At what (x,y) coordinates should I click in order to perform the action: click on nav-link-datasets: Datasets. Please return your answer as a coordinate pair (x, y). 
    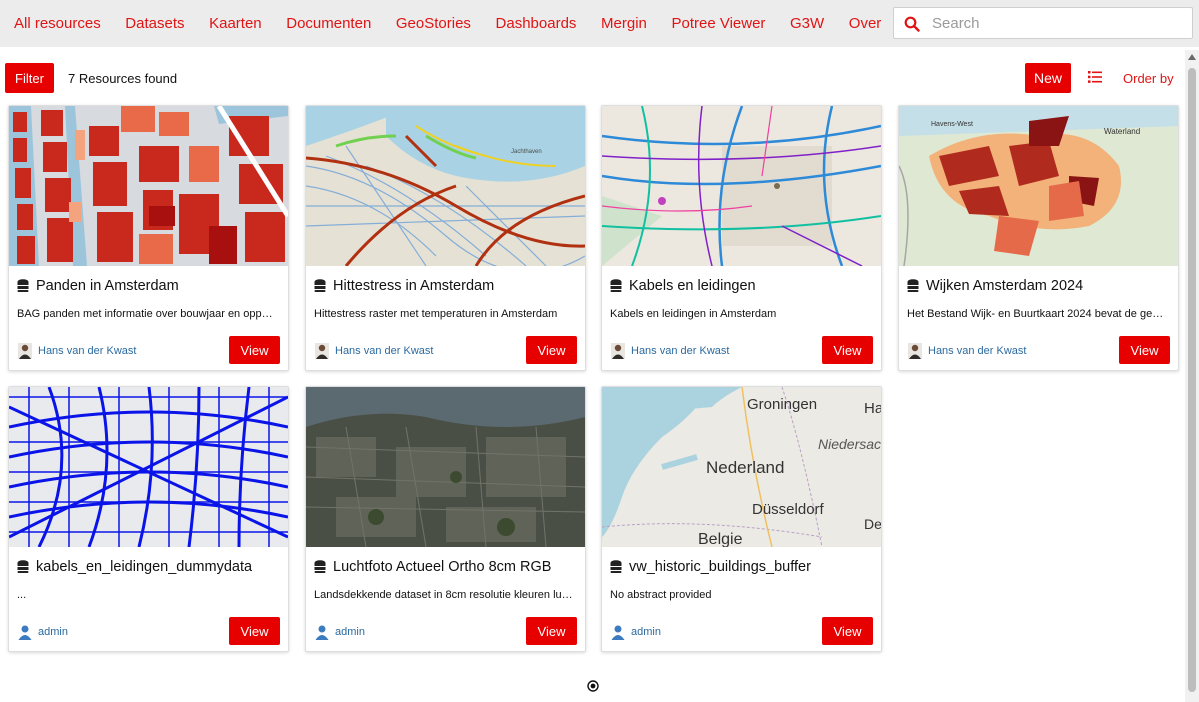
    Looking at the image, I should click on (154, 23).